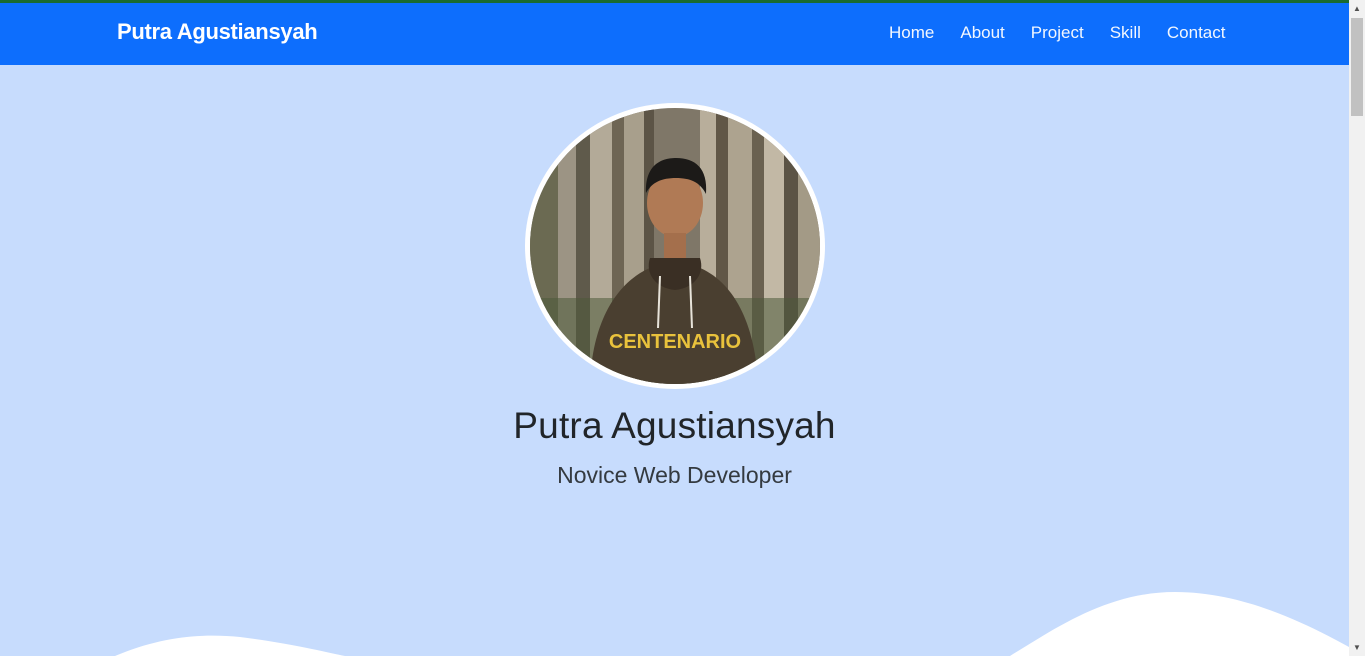 This screenshot has height=656, width=1365. I want to click on nav-links: Home About Project Skill Contact, so click(1057, 33).